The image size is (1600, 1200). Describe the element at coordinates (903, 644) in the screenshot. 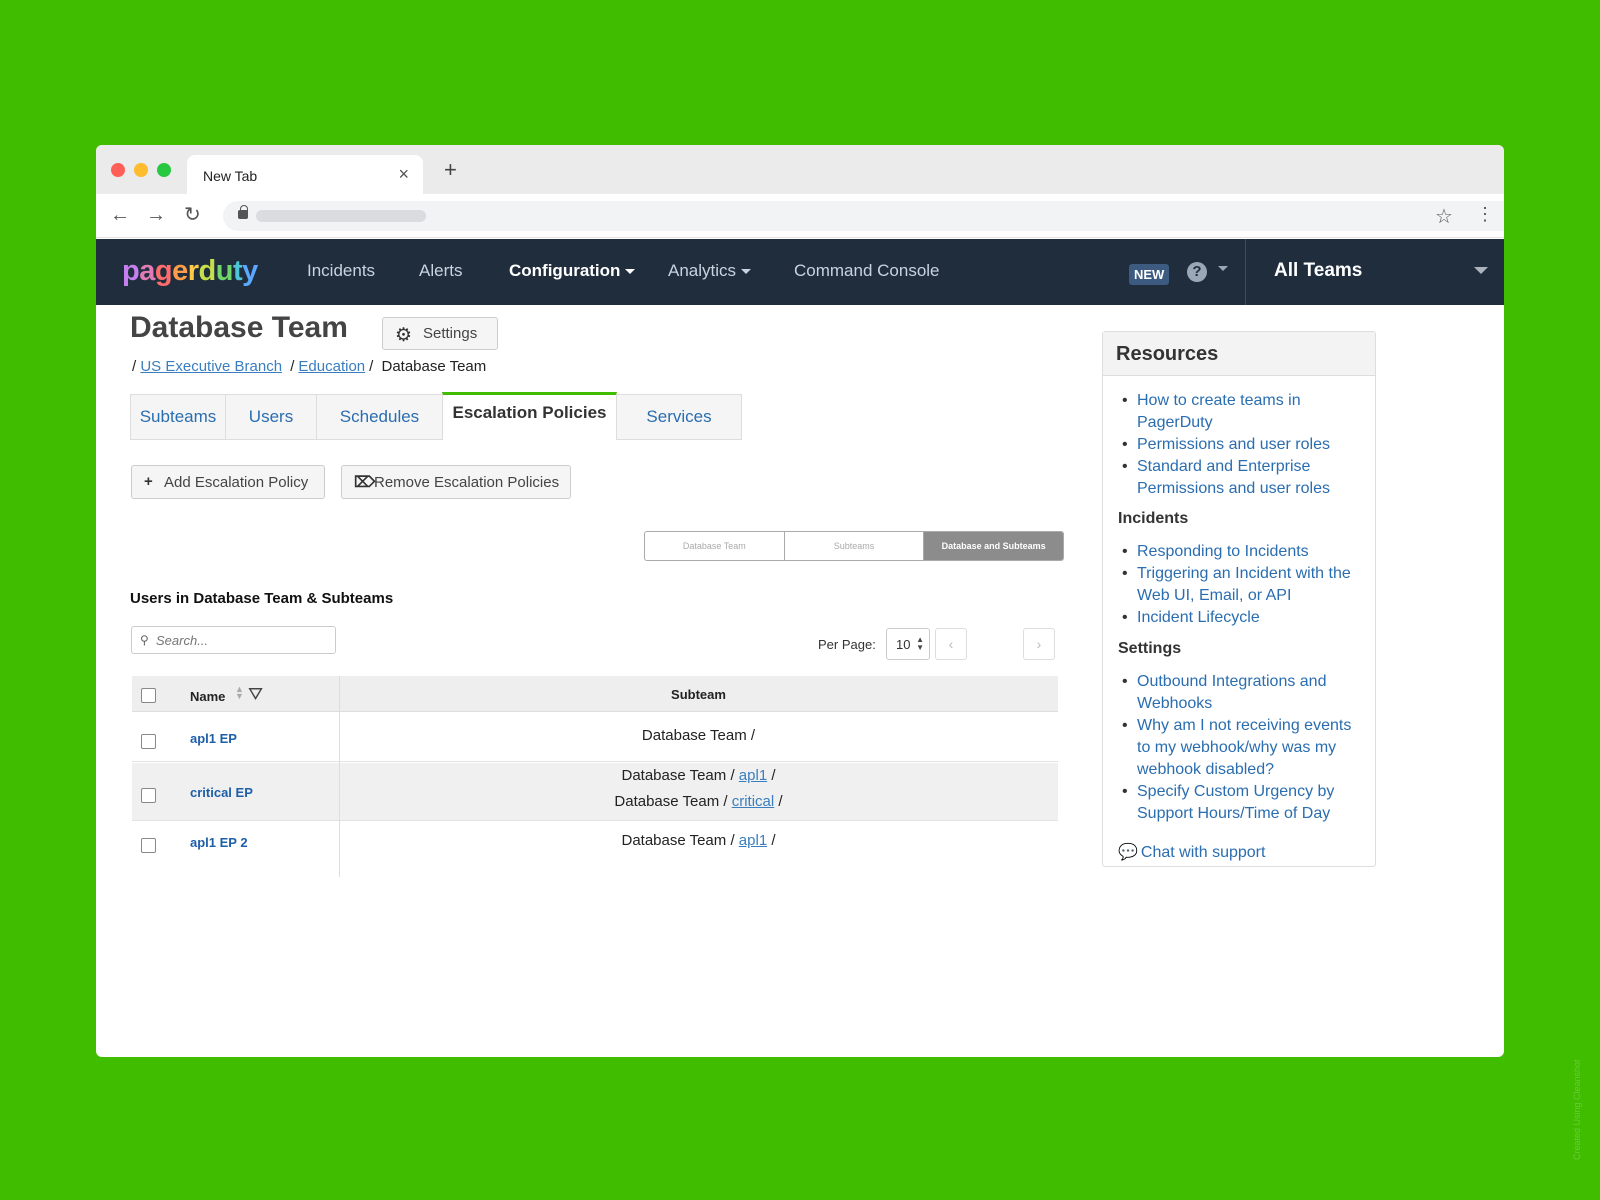

I see `per-page-value: 10` at that location.